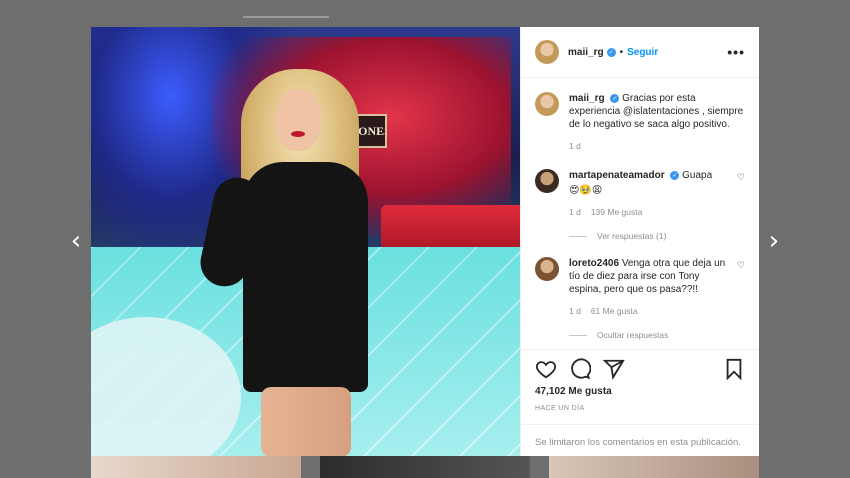 This screenshot has height=478, width=850. I want to click on photo-person-dress, so click(305, 277).